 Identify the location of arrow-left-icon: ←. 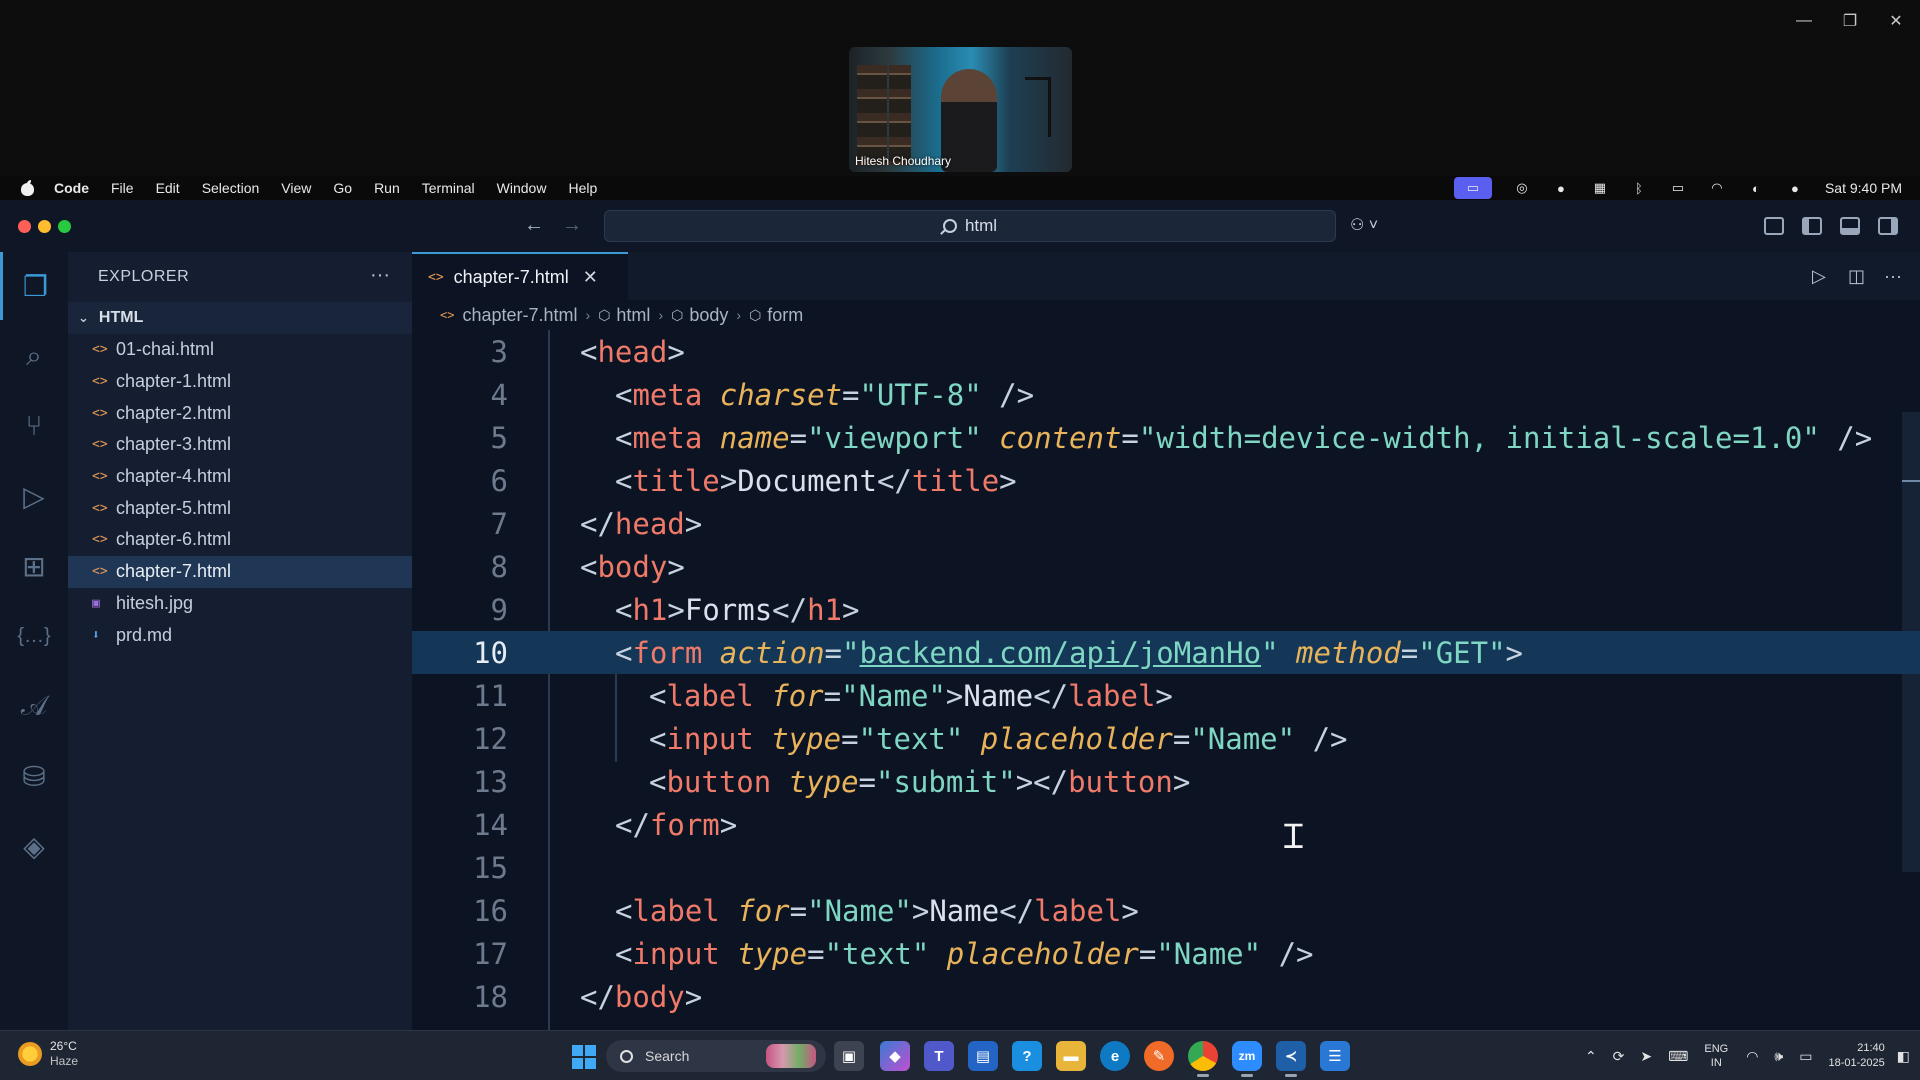
(534, 225).